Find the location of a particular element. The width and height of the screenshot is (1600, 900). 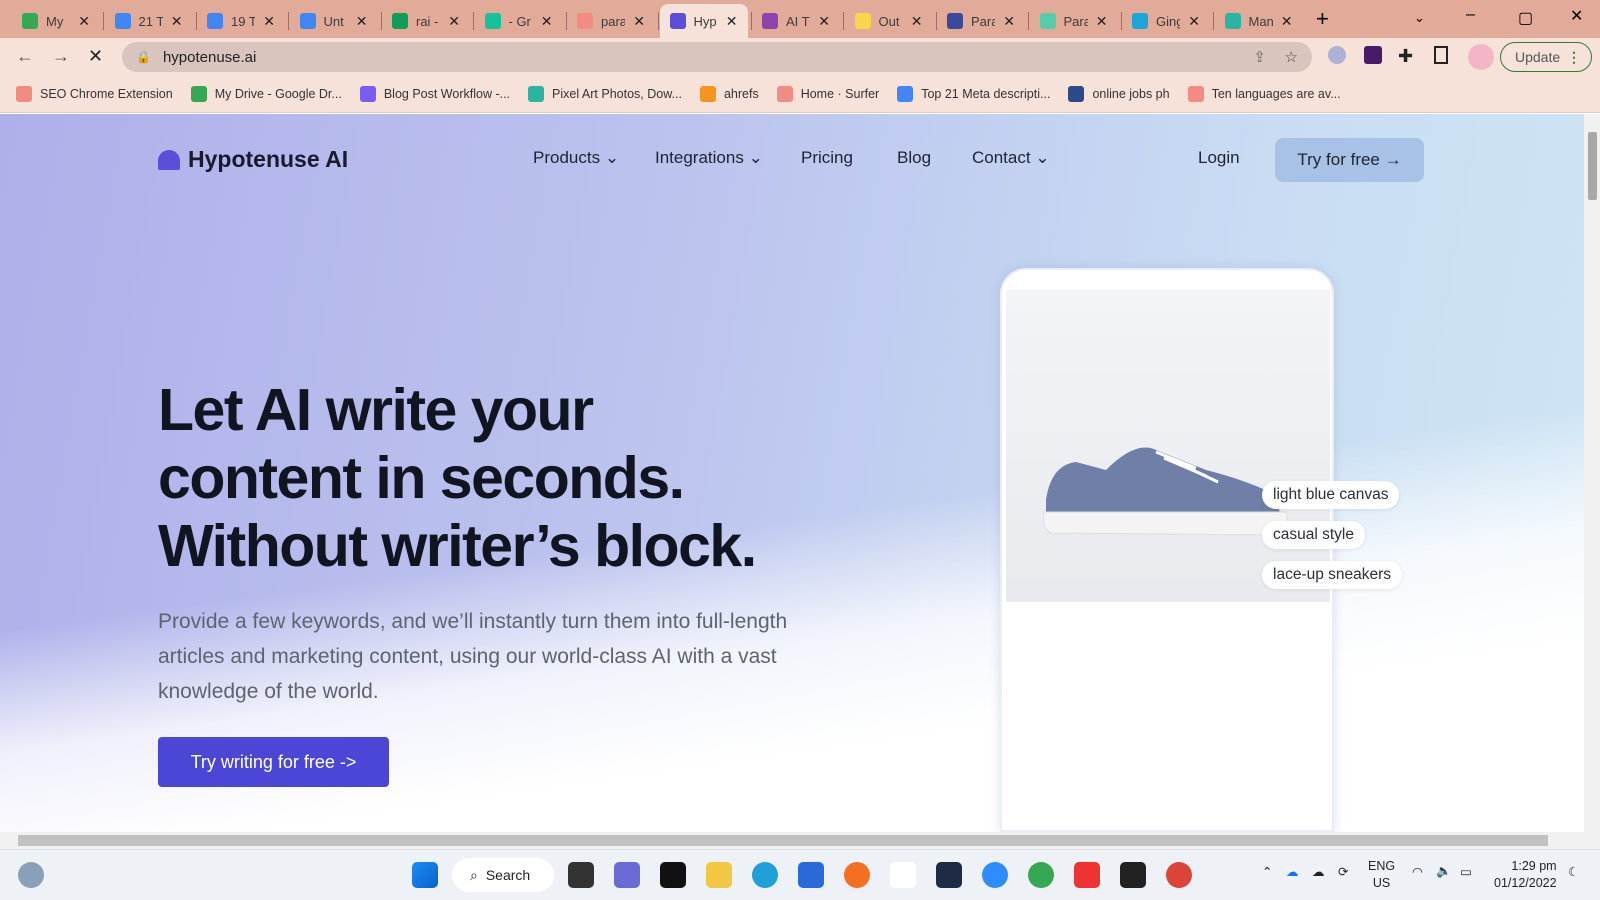

side-panel-icon is located at coordinates (1441, 55).